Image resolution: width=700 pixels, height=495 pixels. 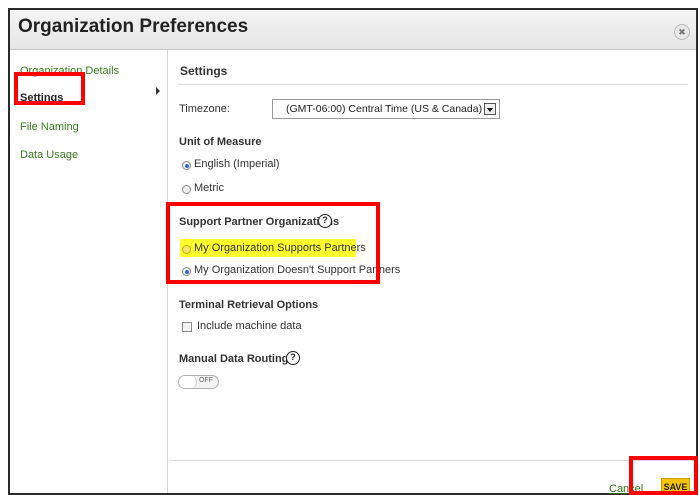 I want to click on terminal-retrieval-heading: Terminal Retrieval Options, so click(x=249, y=305).